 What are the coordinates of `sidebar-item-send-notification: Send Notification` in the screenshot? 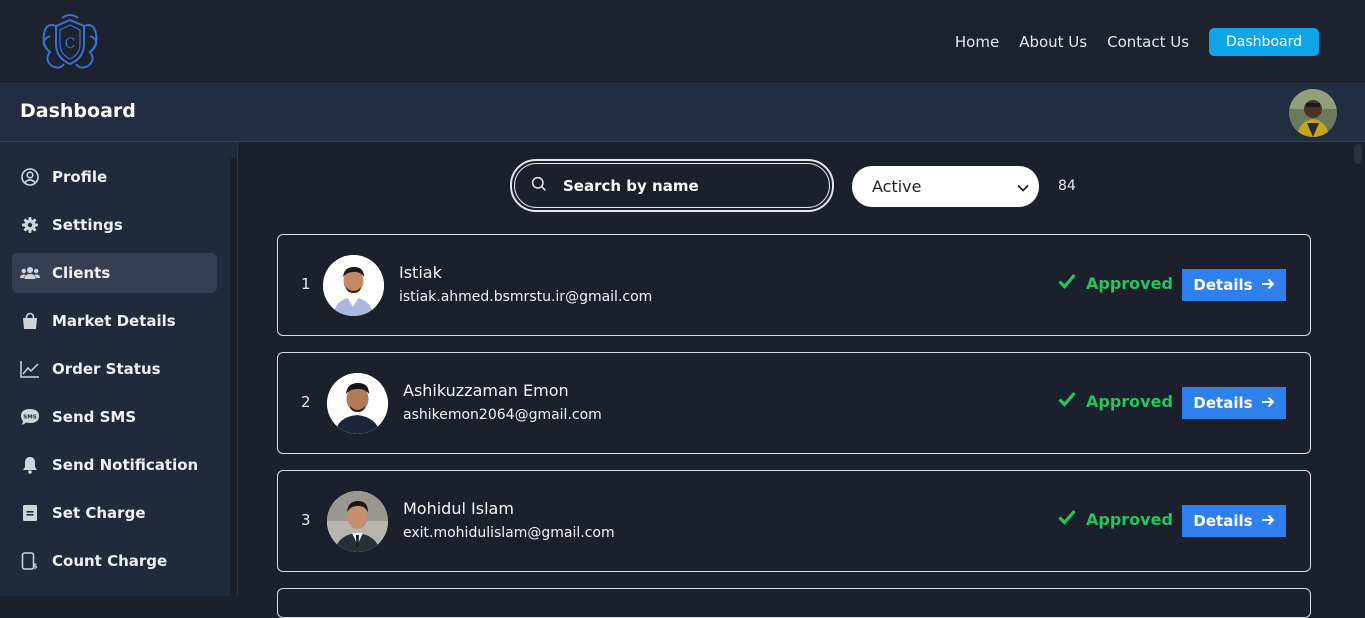 It's located at (114, 465).